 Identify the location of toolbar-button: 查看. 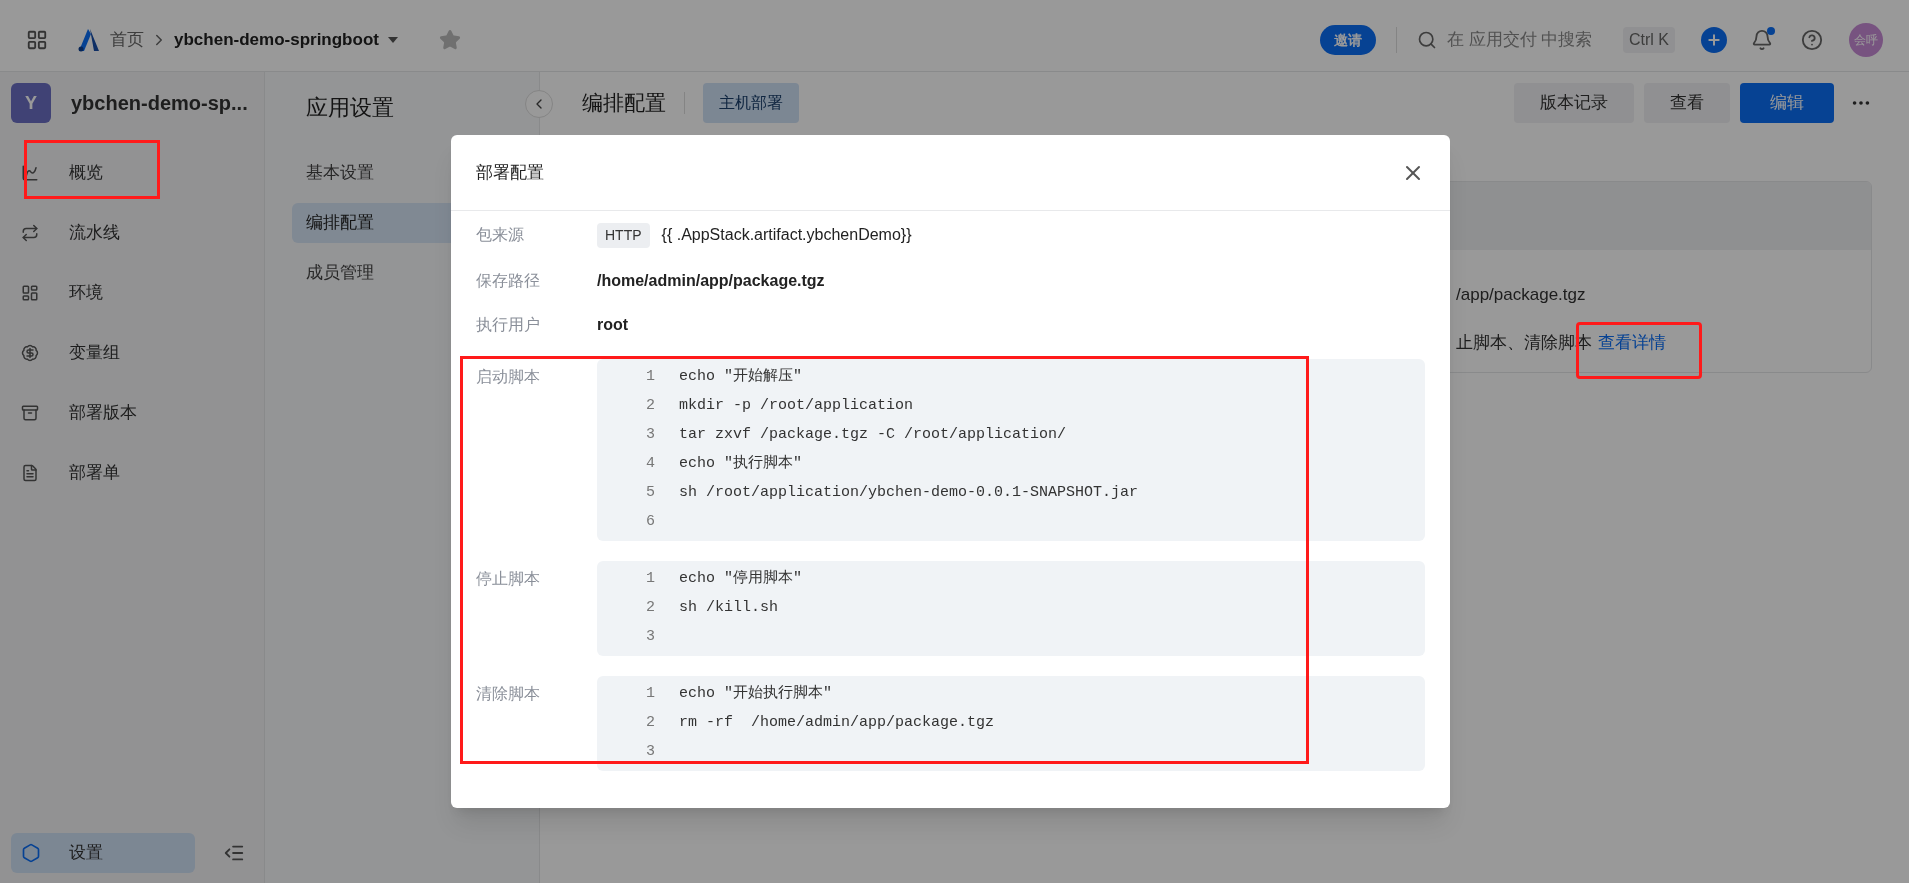
(1687, 103).